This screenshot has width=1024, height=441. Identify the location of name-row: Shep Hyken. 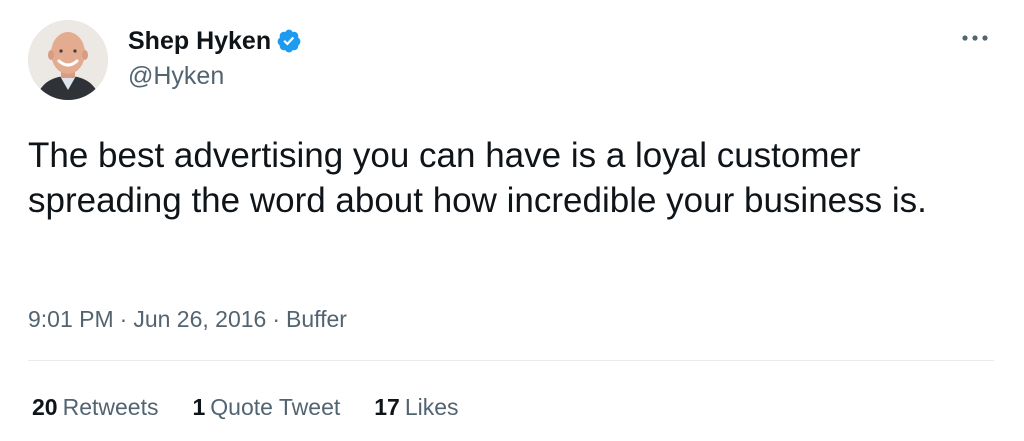
(215, 41).